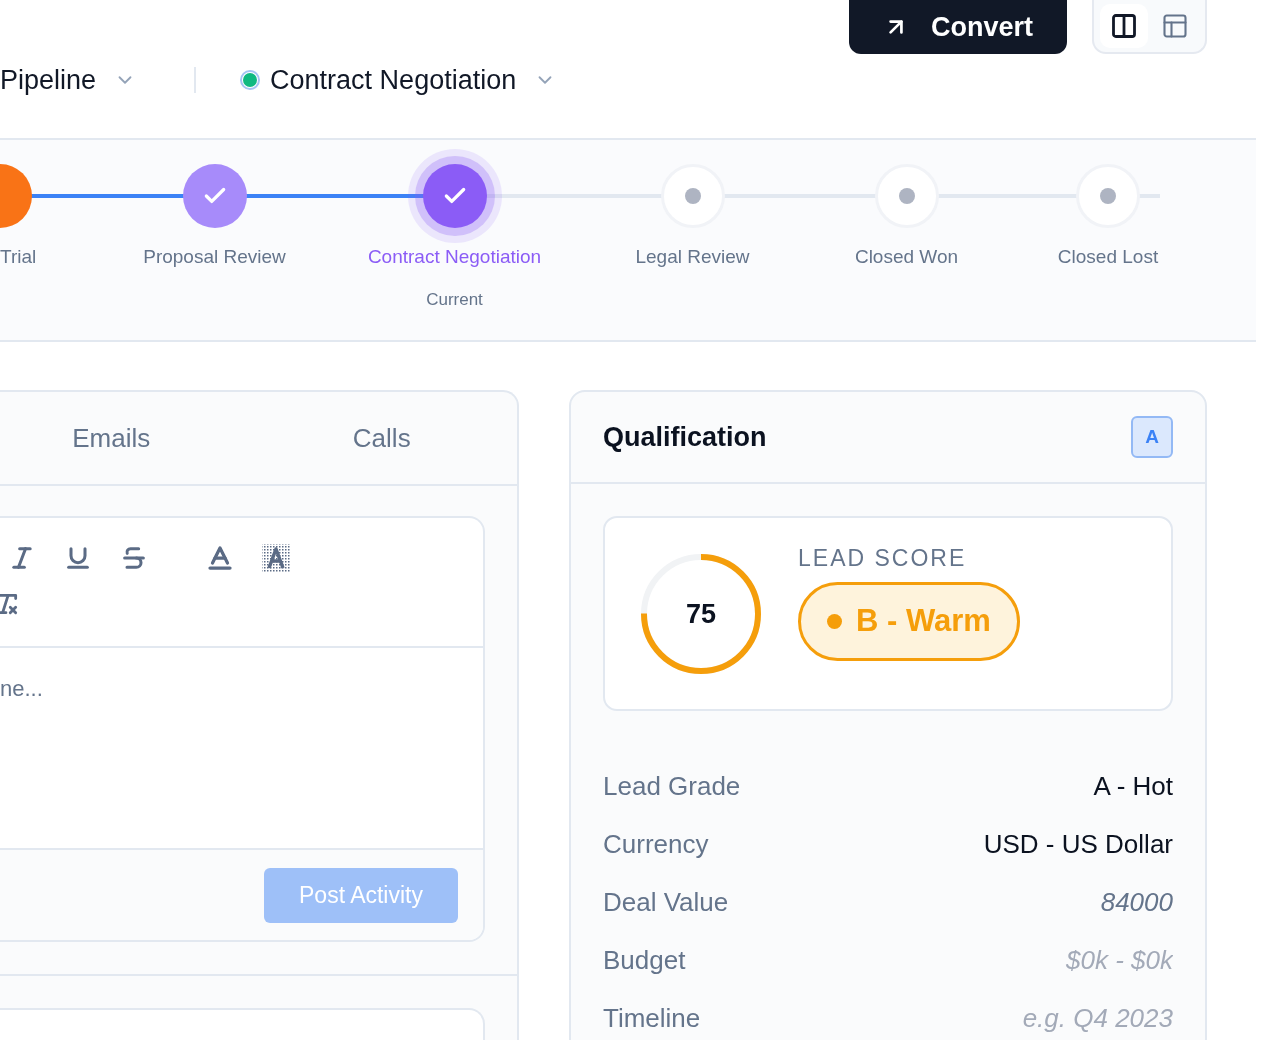  What do you see at coordinates (78, 558) in the screenshot?
I see `underline-icon` at bounding box center [78, 558].